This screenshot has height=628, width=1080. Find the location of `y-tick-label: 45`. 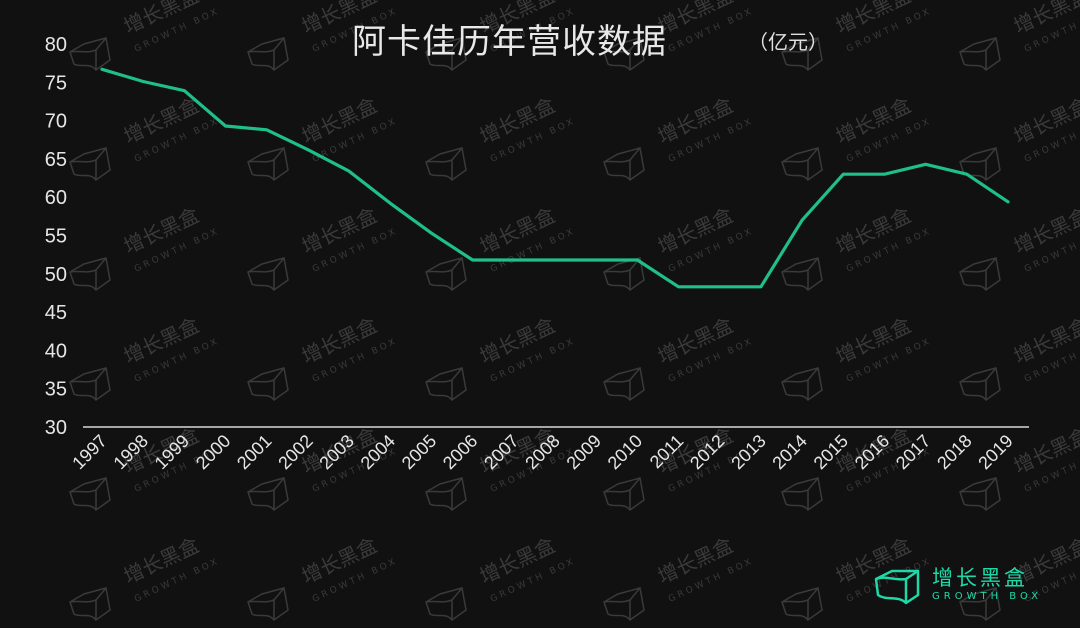

y-tick-label: 45 is located at coordinates (56, 313).